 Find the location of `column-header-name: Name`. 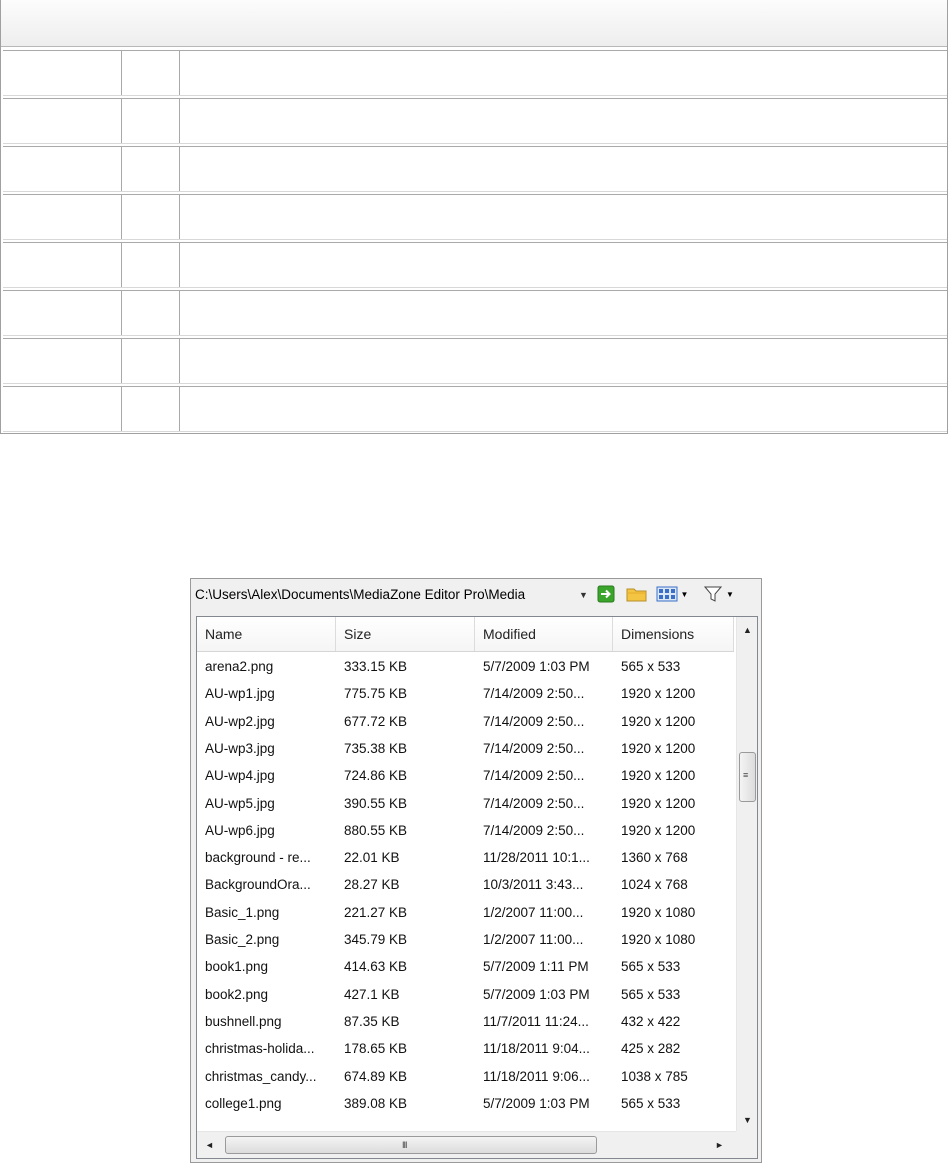

column-header-name: Name is located at coordinates (266, 634).